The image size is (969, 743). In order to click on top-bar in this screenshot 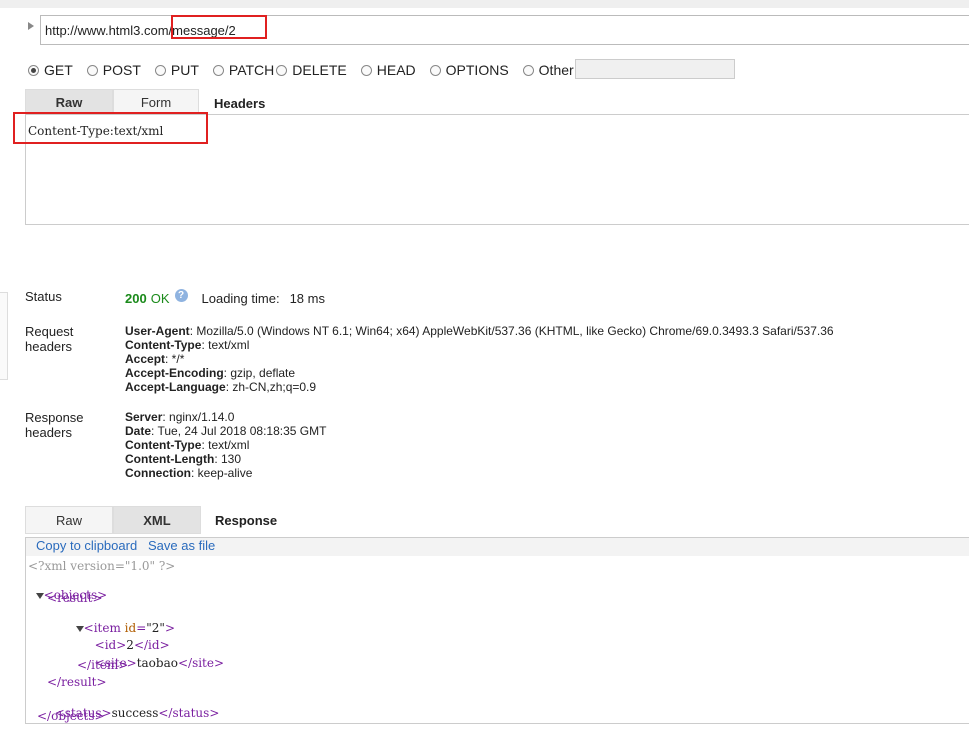, I will do `click(484, 4)`.